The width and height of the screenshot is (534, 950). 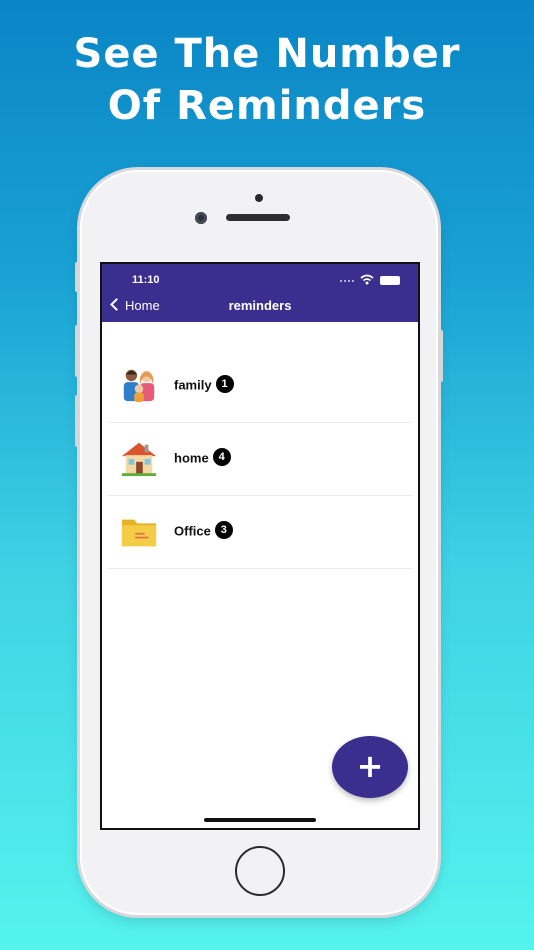 What do you see at coordinates (260, 871) in the screenshot?
I see `home-button` at bounding box center [260, 871].